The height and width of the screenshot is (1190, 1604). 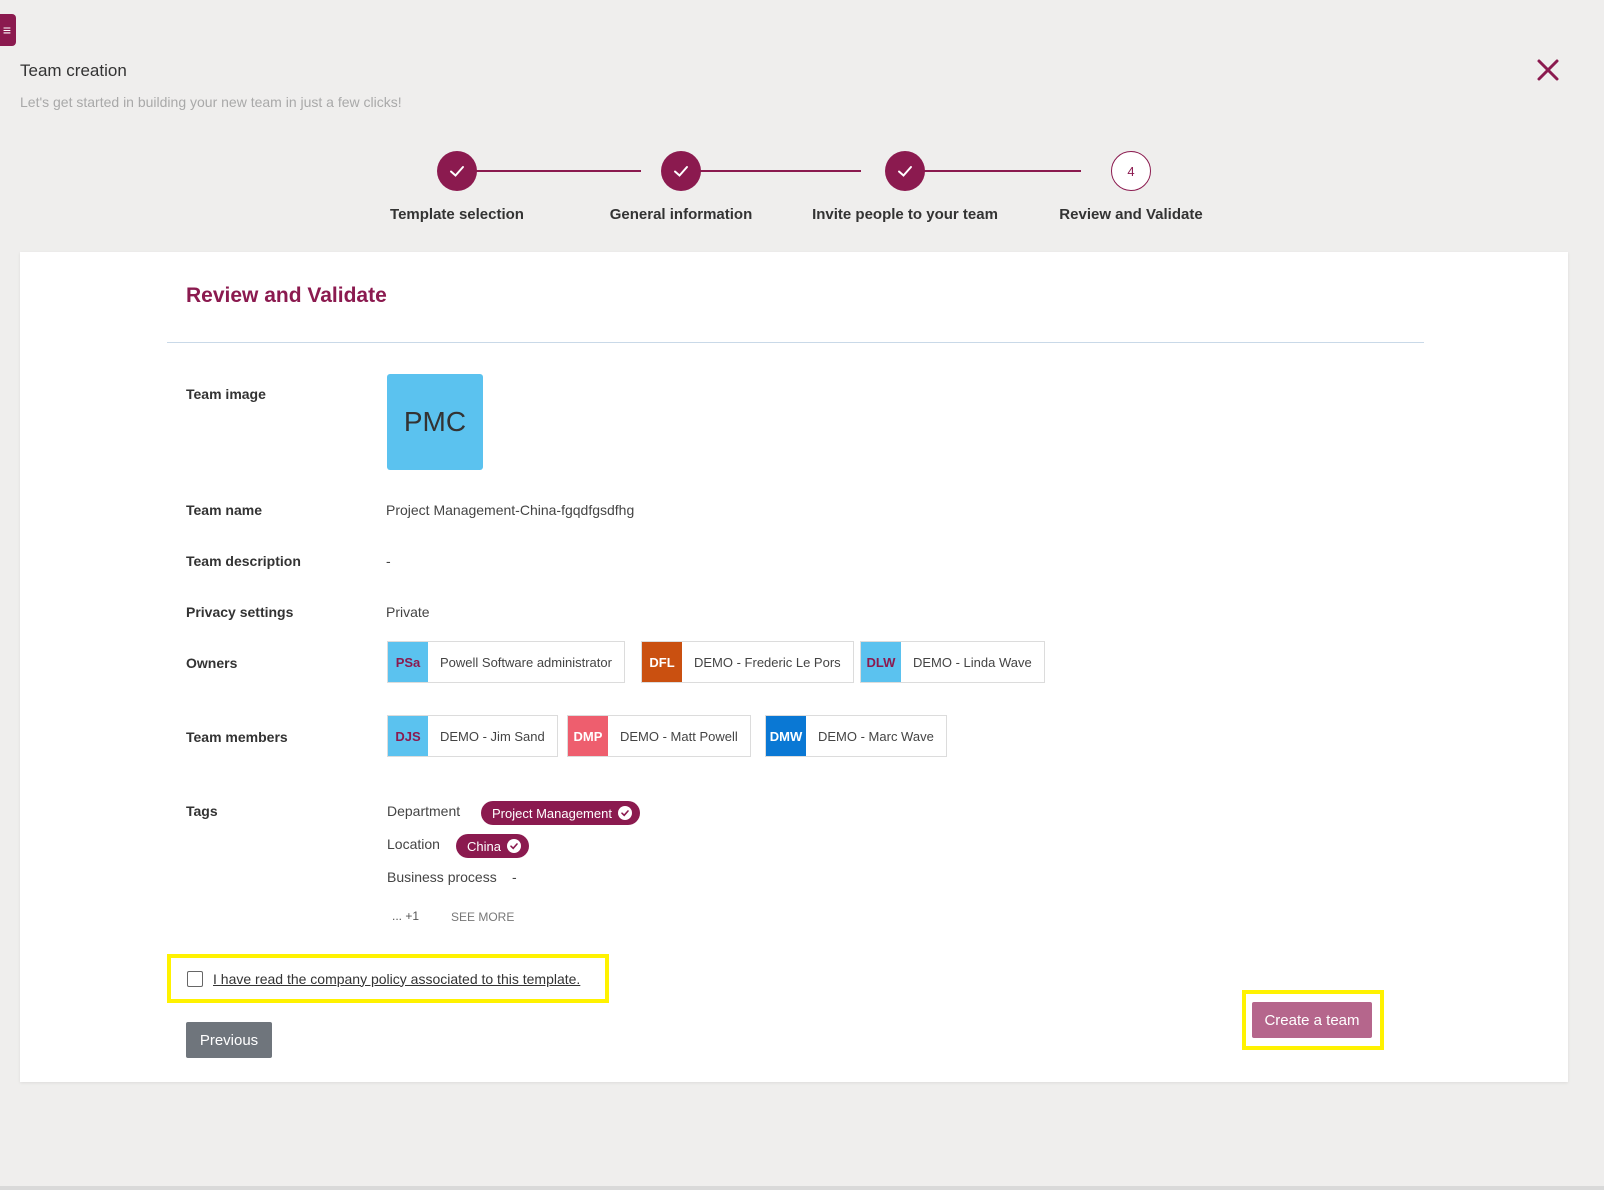 I want to click on step-2-circle, so click(x=681, y=171).